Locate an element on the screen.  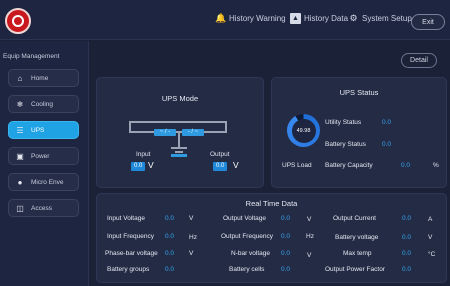
sidebar-item-label: Micro Enve is located at coordinates (47, 182).